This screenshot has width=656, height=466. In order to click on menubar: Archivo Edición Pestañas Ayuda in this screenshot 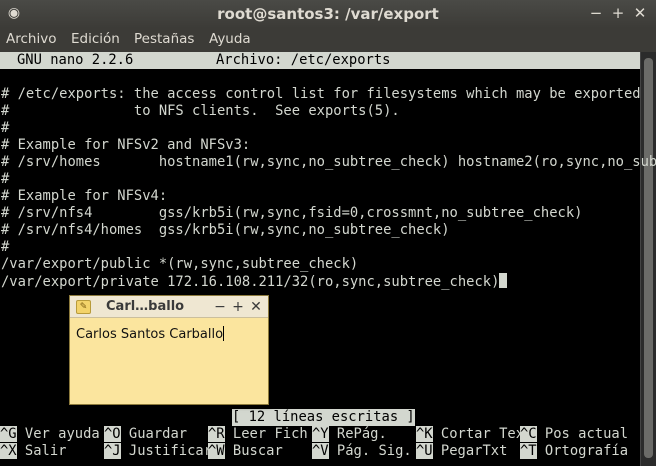, I will do `click(328, 40)`.